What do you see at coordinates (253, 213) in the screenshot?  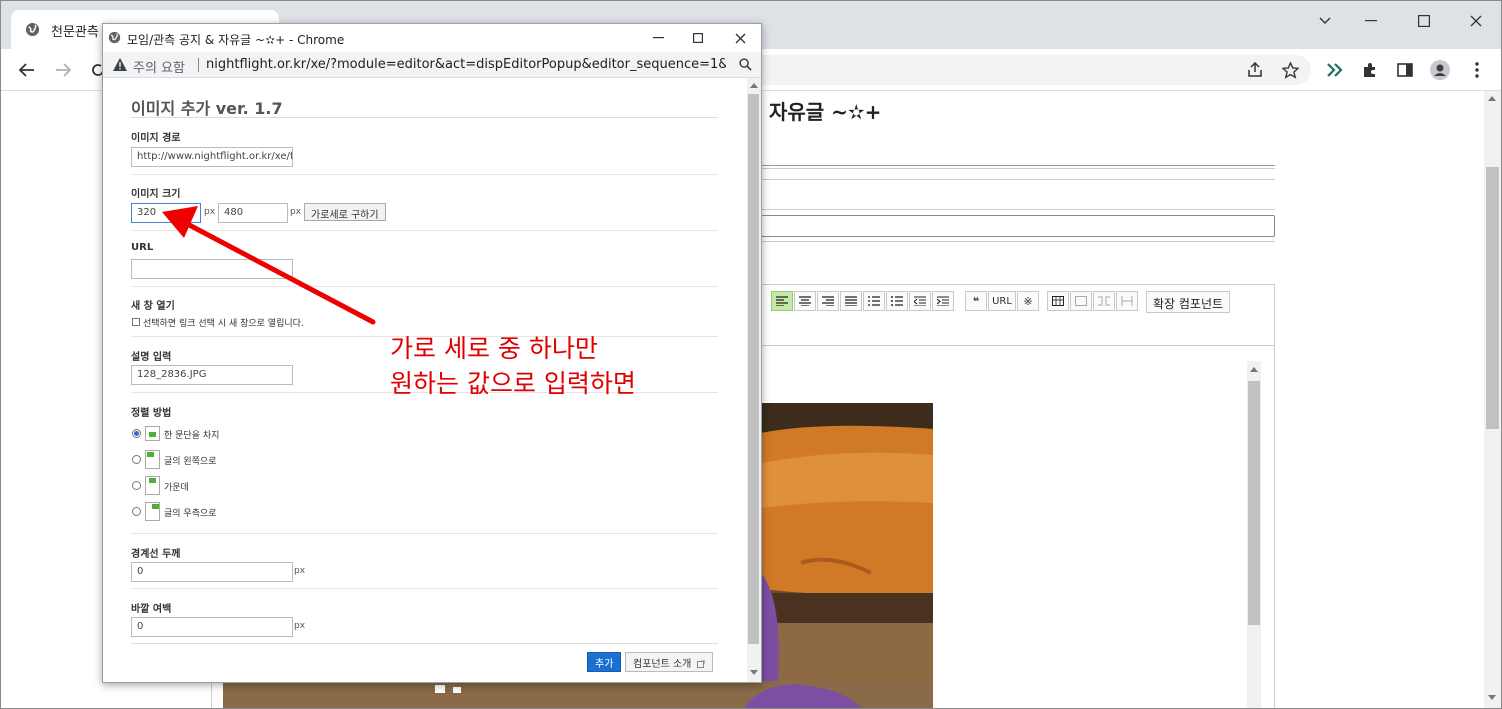 I see `image-height-input: 480` at bounding box center [253, 213].